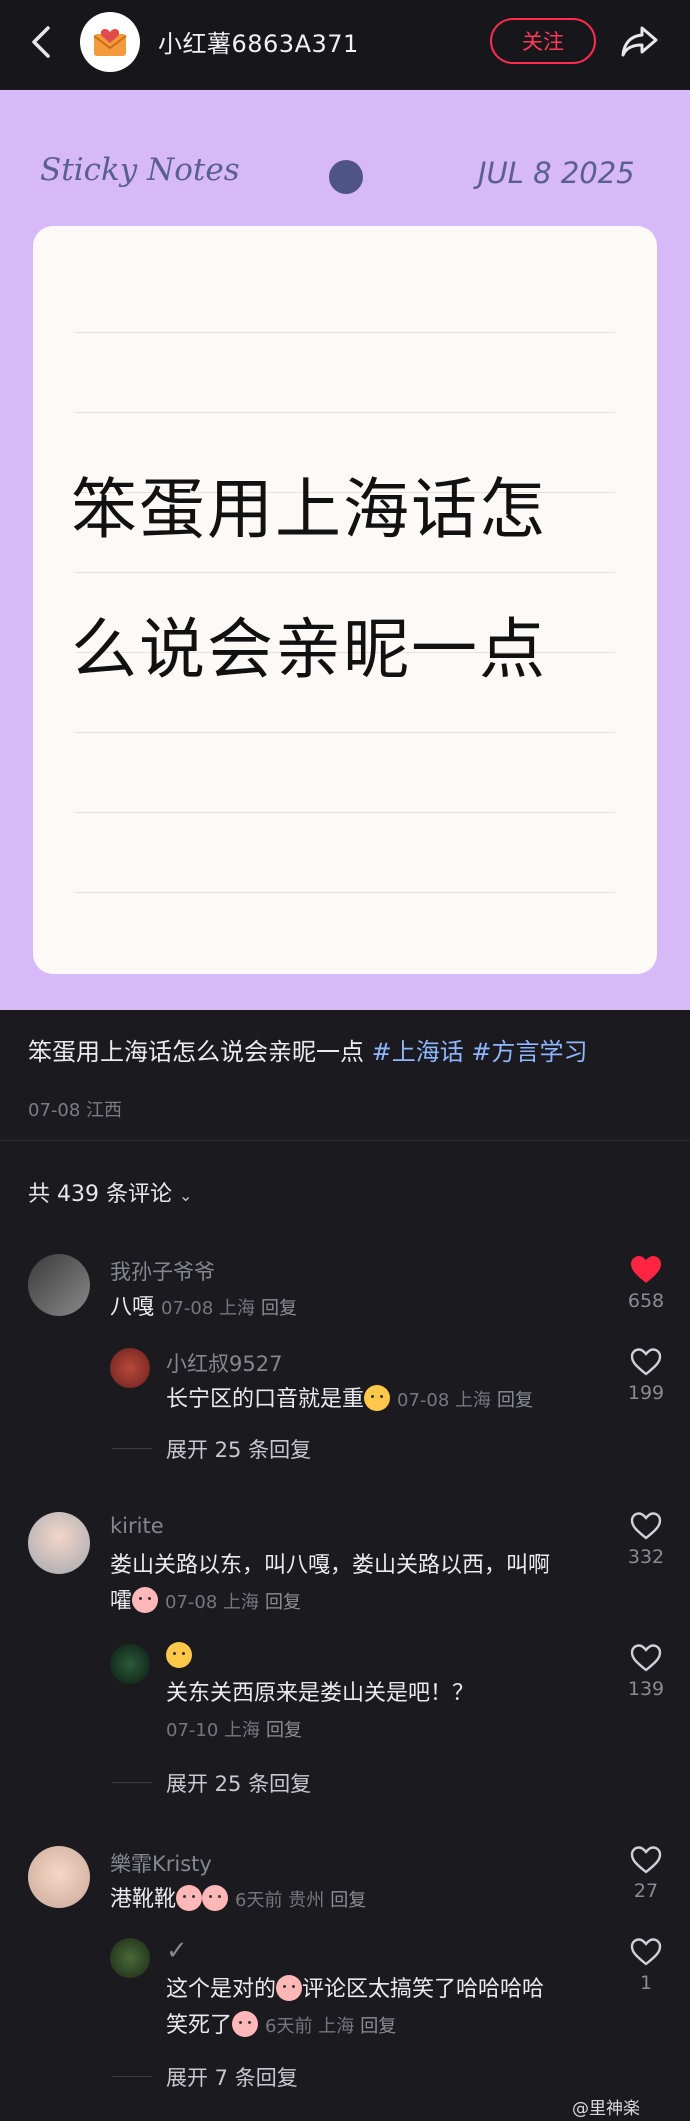 The width and height of the screenshot is (690, 2121). What do you see at coordinates (224, 1363) in the screenshot?
I see `reply-author: 小红叔9527` at bounding box center [224, 1363].